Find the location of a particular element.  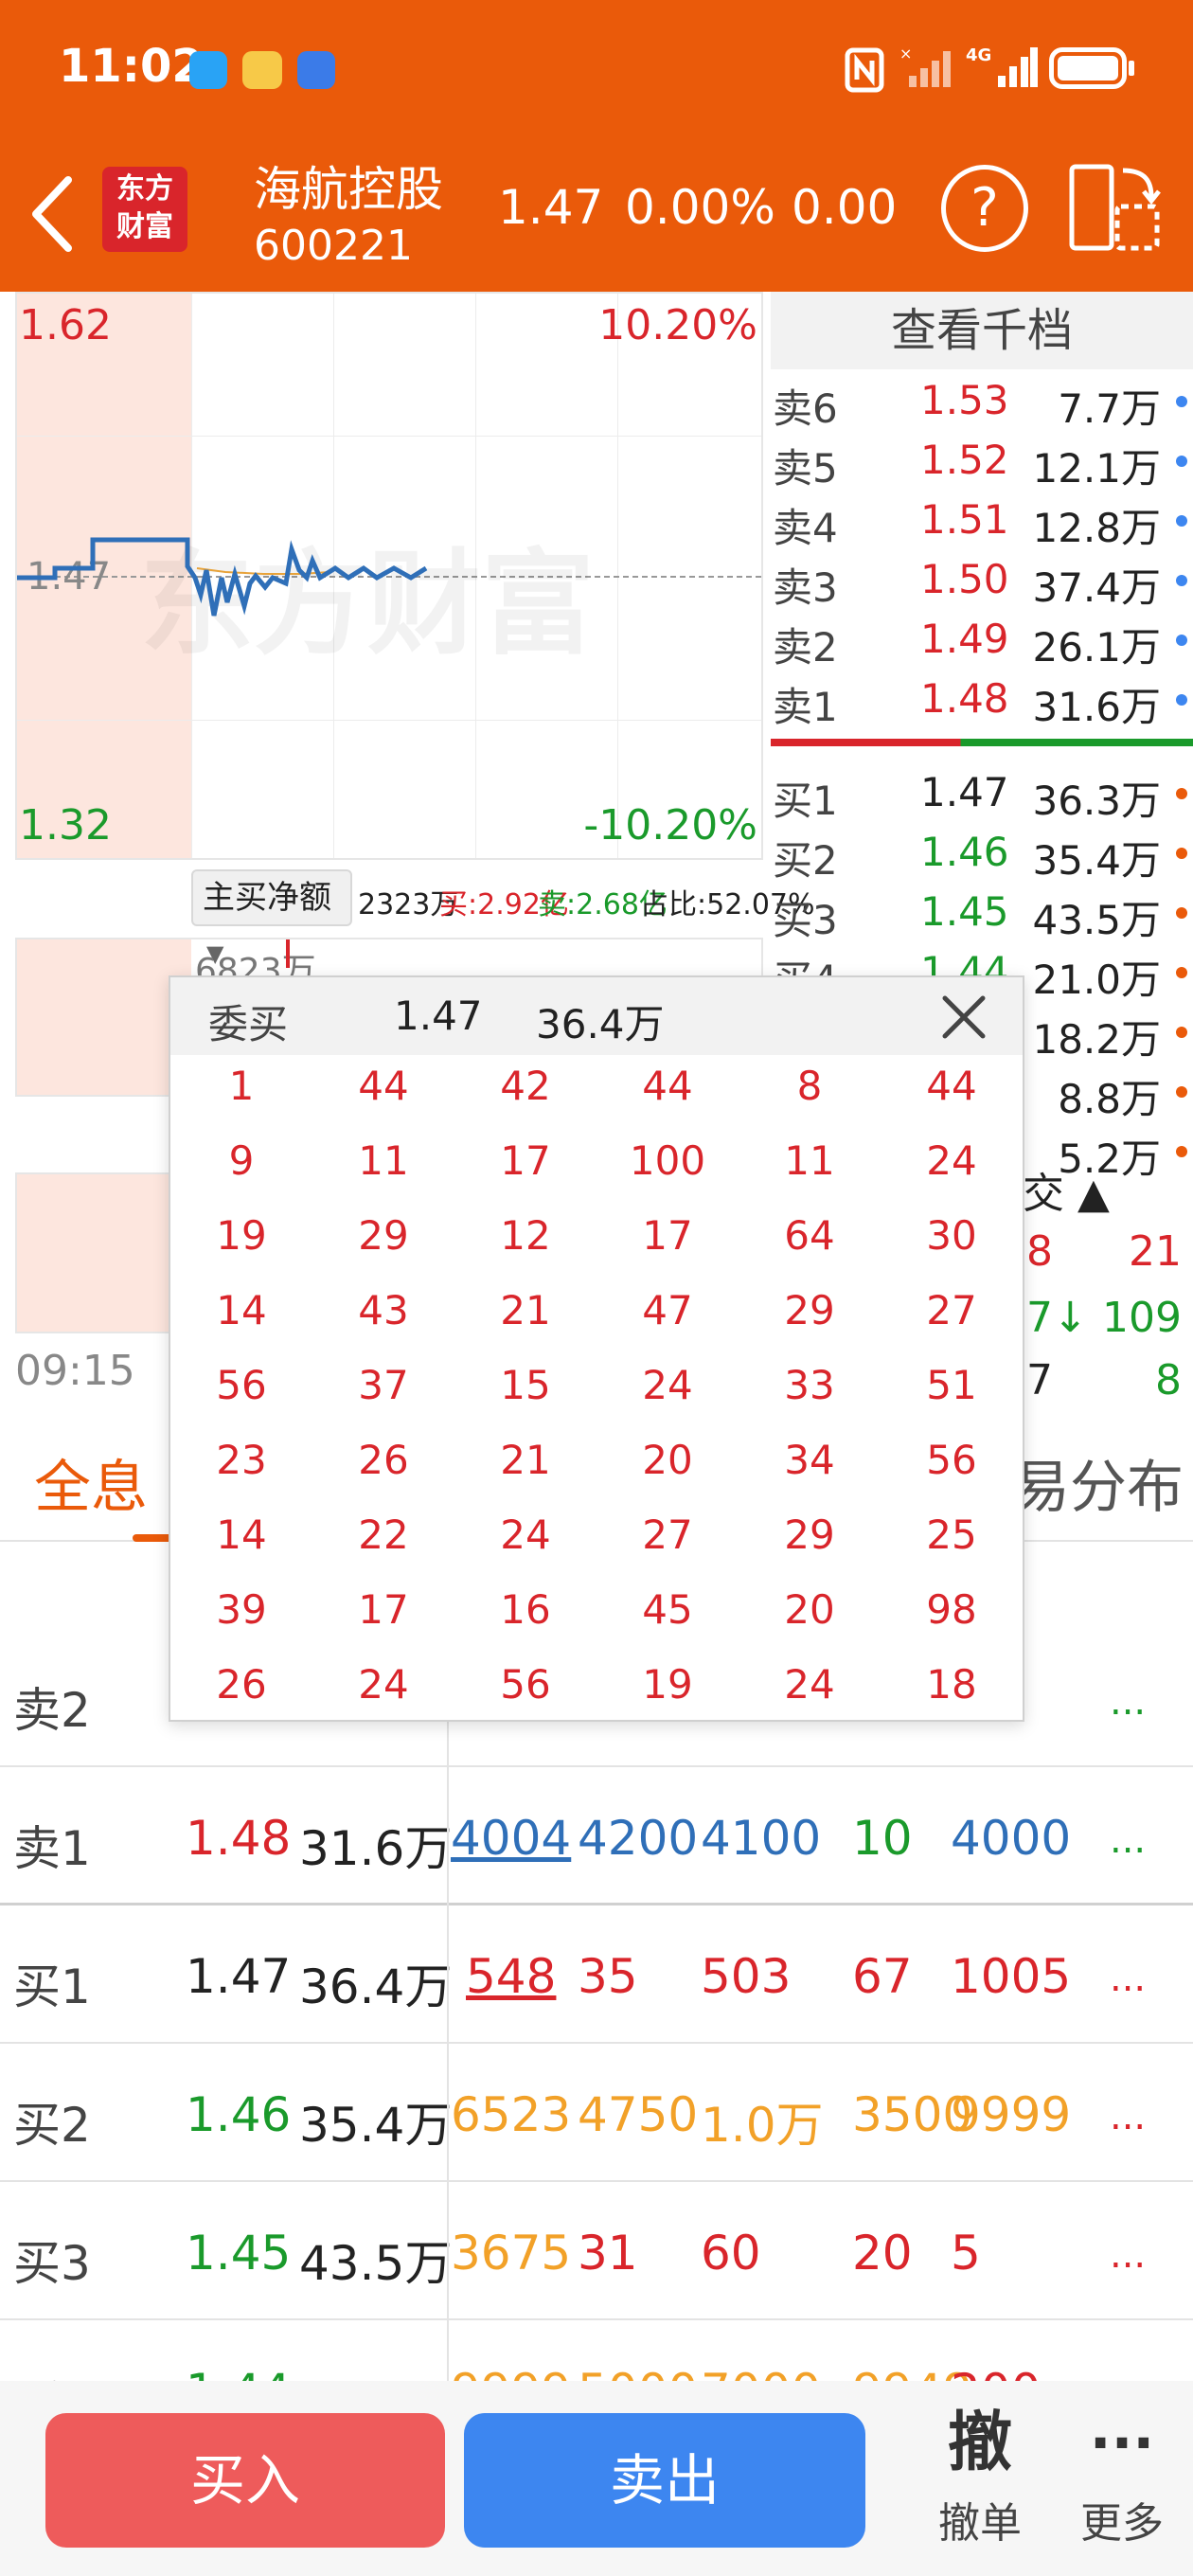

header-price: 1.47 is located at coordinates (551, 207).